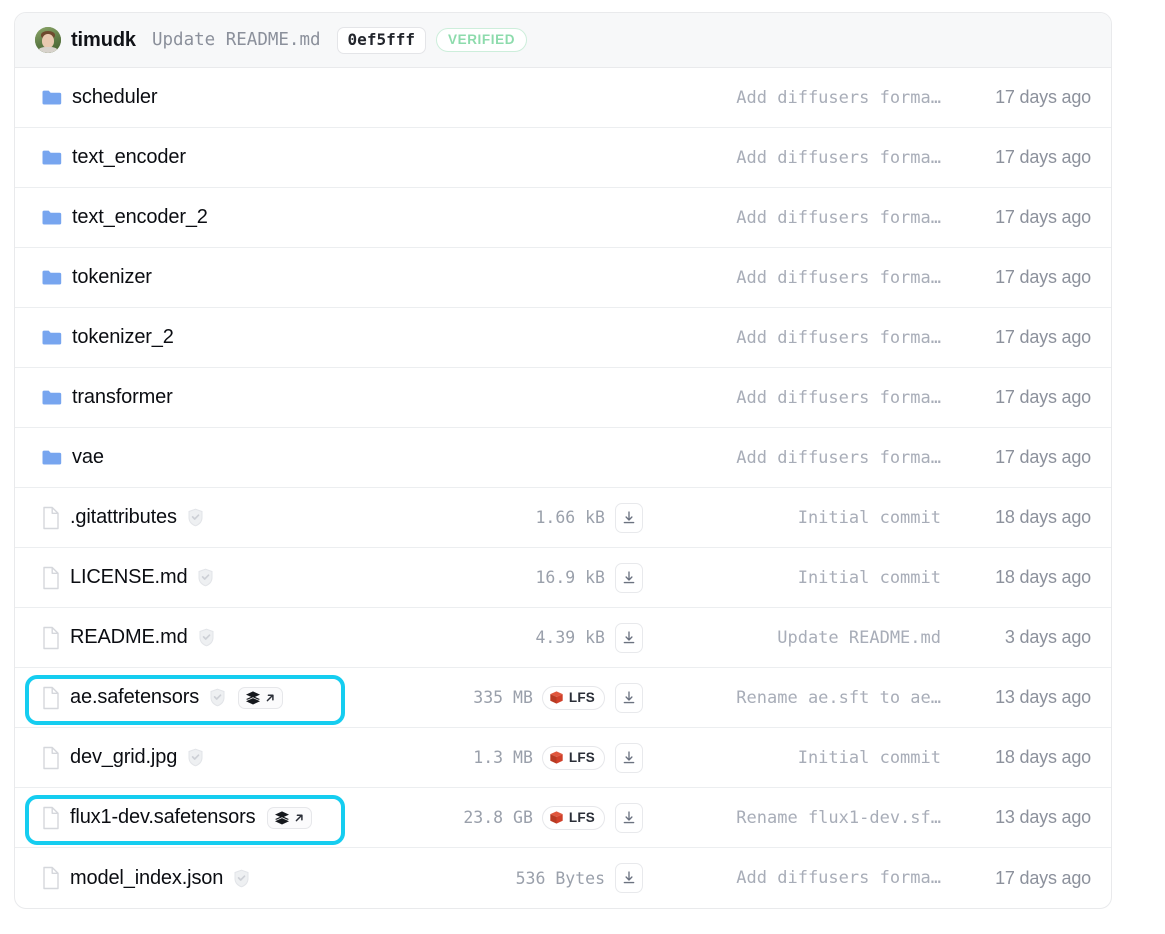 This screenshot has width=1165, height=934. What do you see at coordinates (122, 397) in the screenshot?
I see `entry-name: transformer` at bounding box center [122, 397].